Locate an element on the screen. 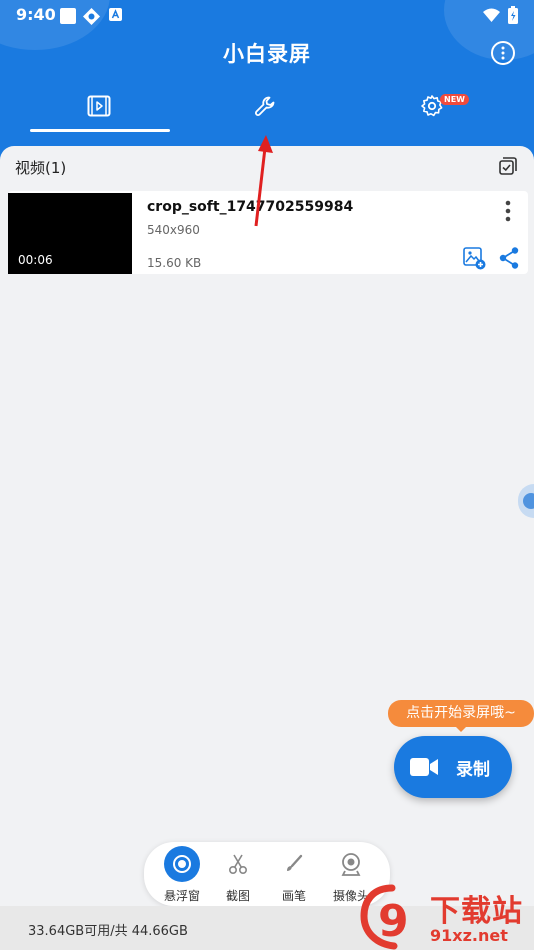  watermark-logo: 9 is located at coordinates (384, 917).